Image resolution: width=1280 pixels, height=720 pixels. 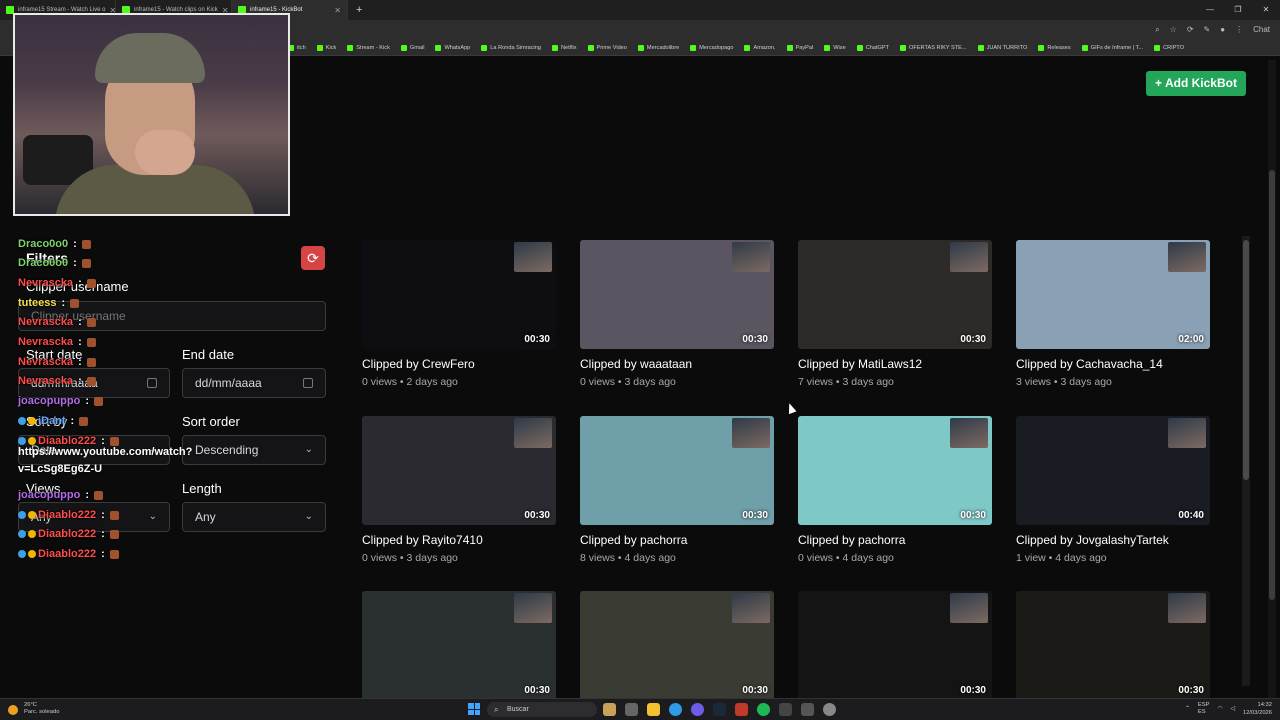 I want to click on spotify-icon, so click(x=763, y=709).